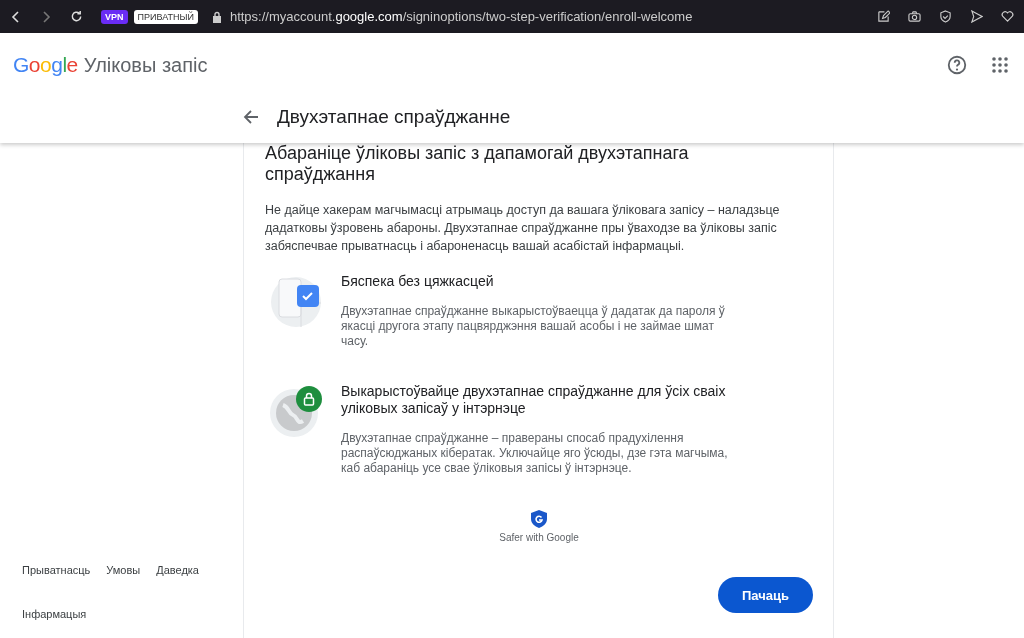  What do you see at coordinates (976, 16) in the screenshot?
I see `send-icon` at bounding box center [976, 16].